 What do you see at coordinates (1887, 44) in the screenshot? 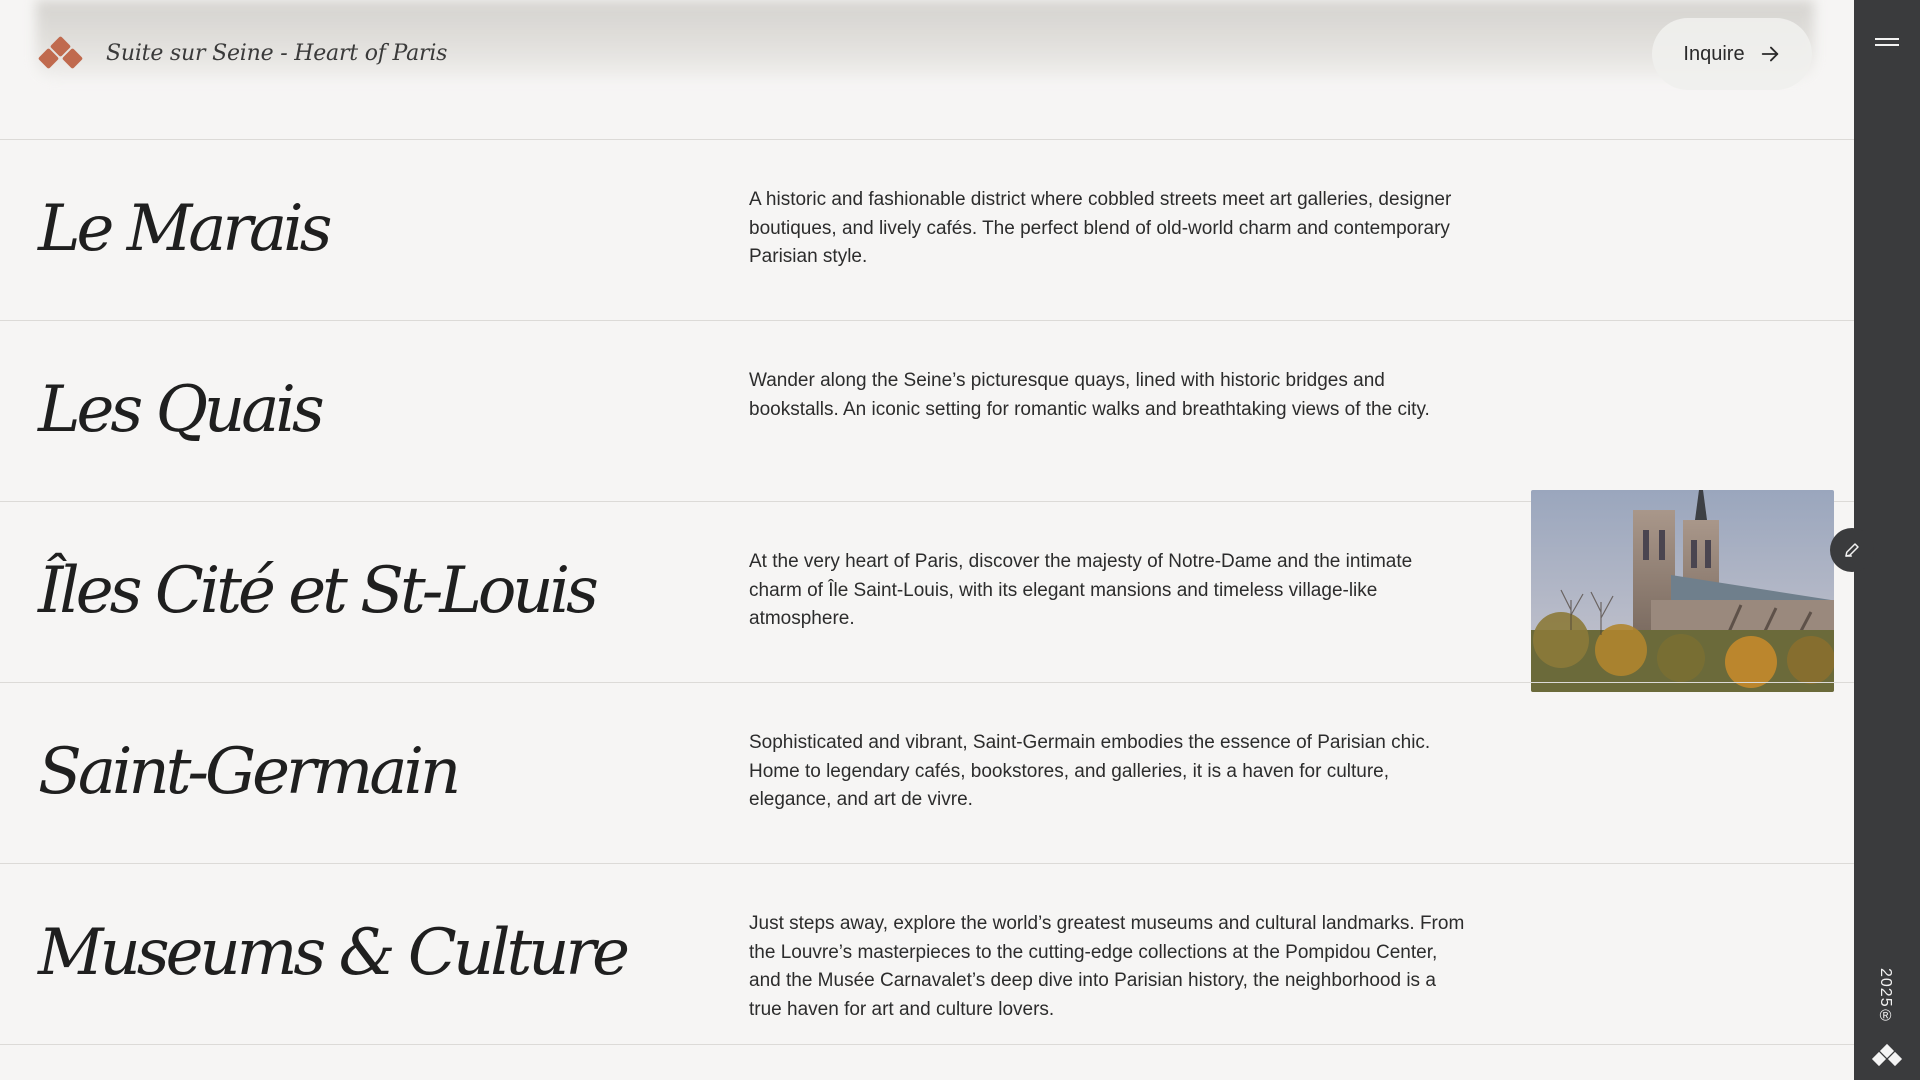
I see `menu-icon` at bounding box center [1887, 44].